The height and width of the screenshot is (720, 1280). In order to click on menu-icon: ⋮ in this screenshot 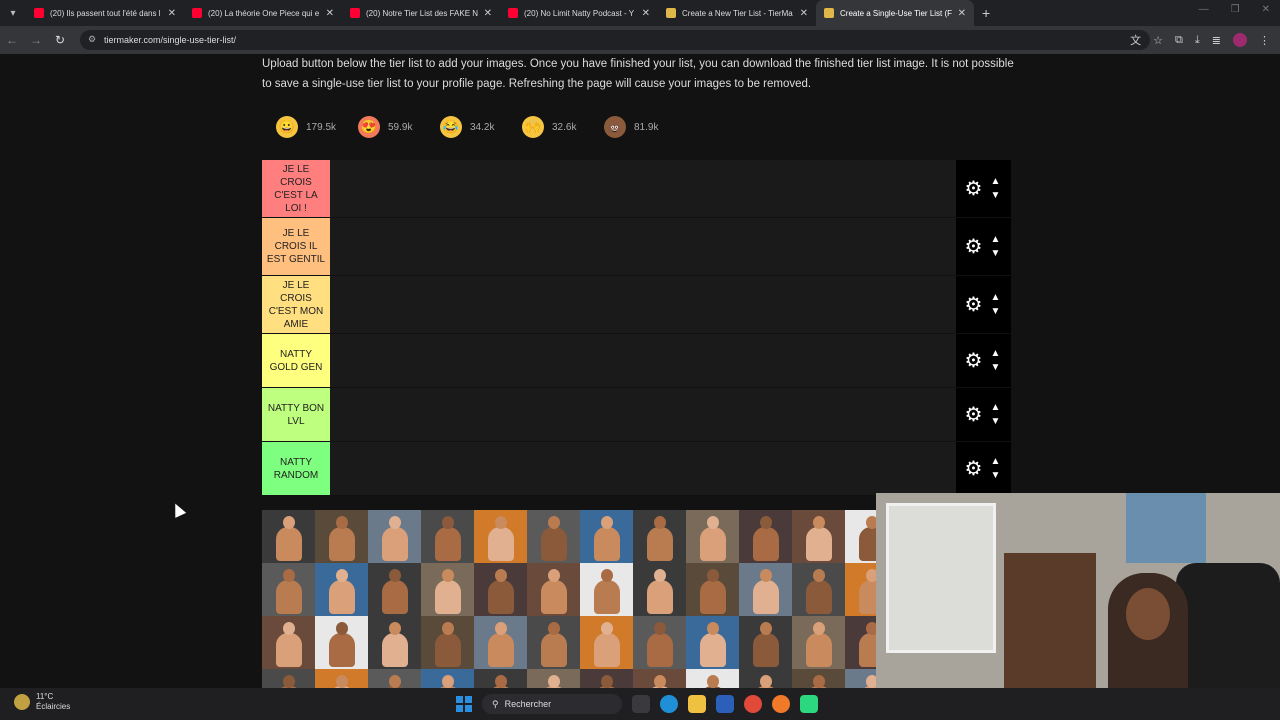, I will do `click(1264, 40)`.